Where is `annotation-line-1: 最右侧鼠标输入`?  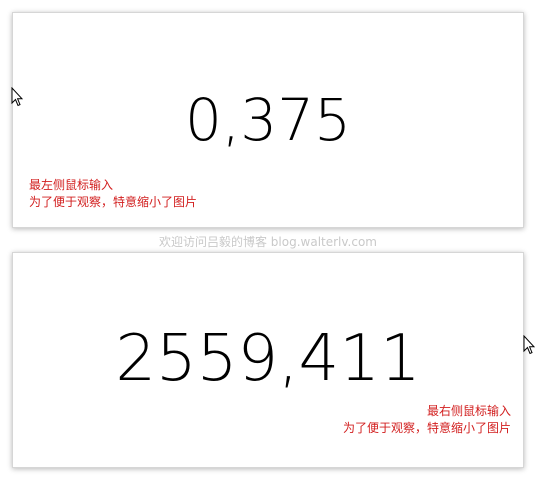 annotation-line-1: 最右侧鼠标输入 is located at coordinates (468, 411).